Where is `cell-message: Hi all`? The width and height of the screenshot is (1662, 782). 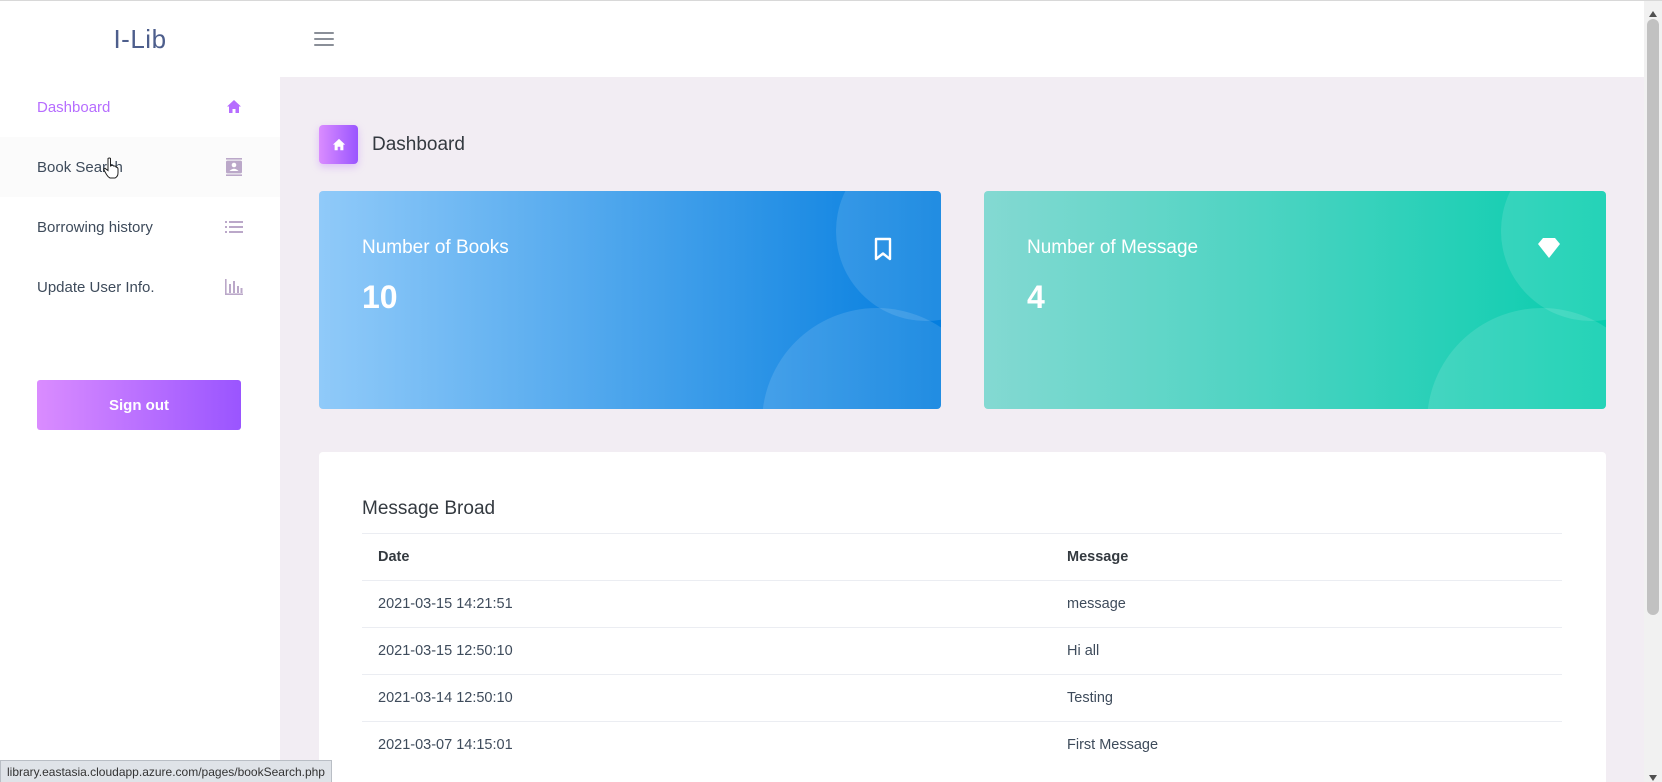
cell-message: Hi all is located at coordinates (1306, 651).